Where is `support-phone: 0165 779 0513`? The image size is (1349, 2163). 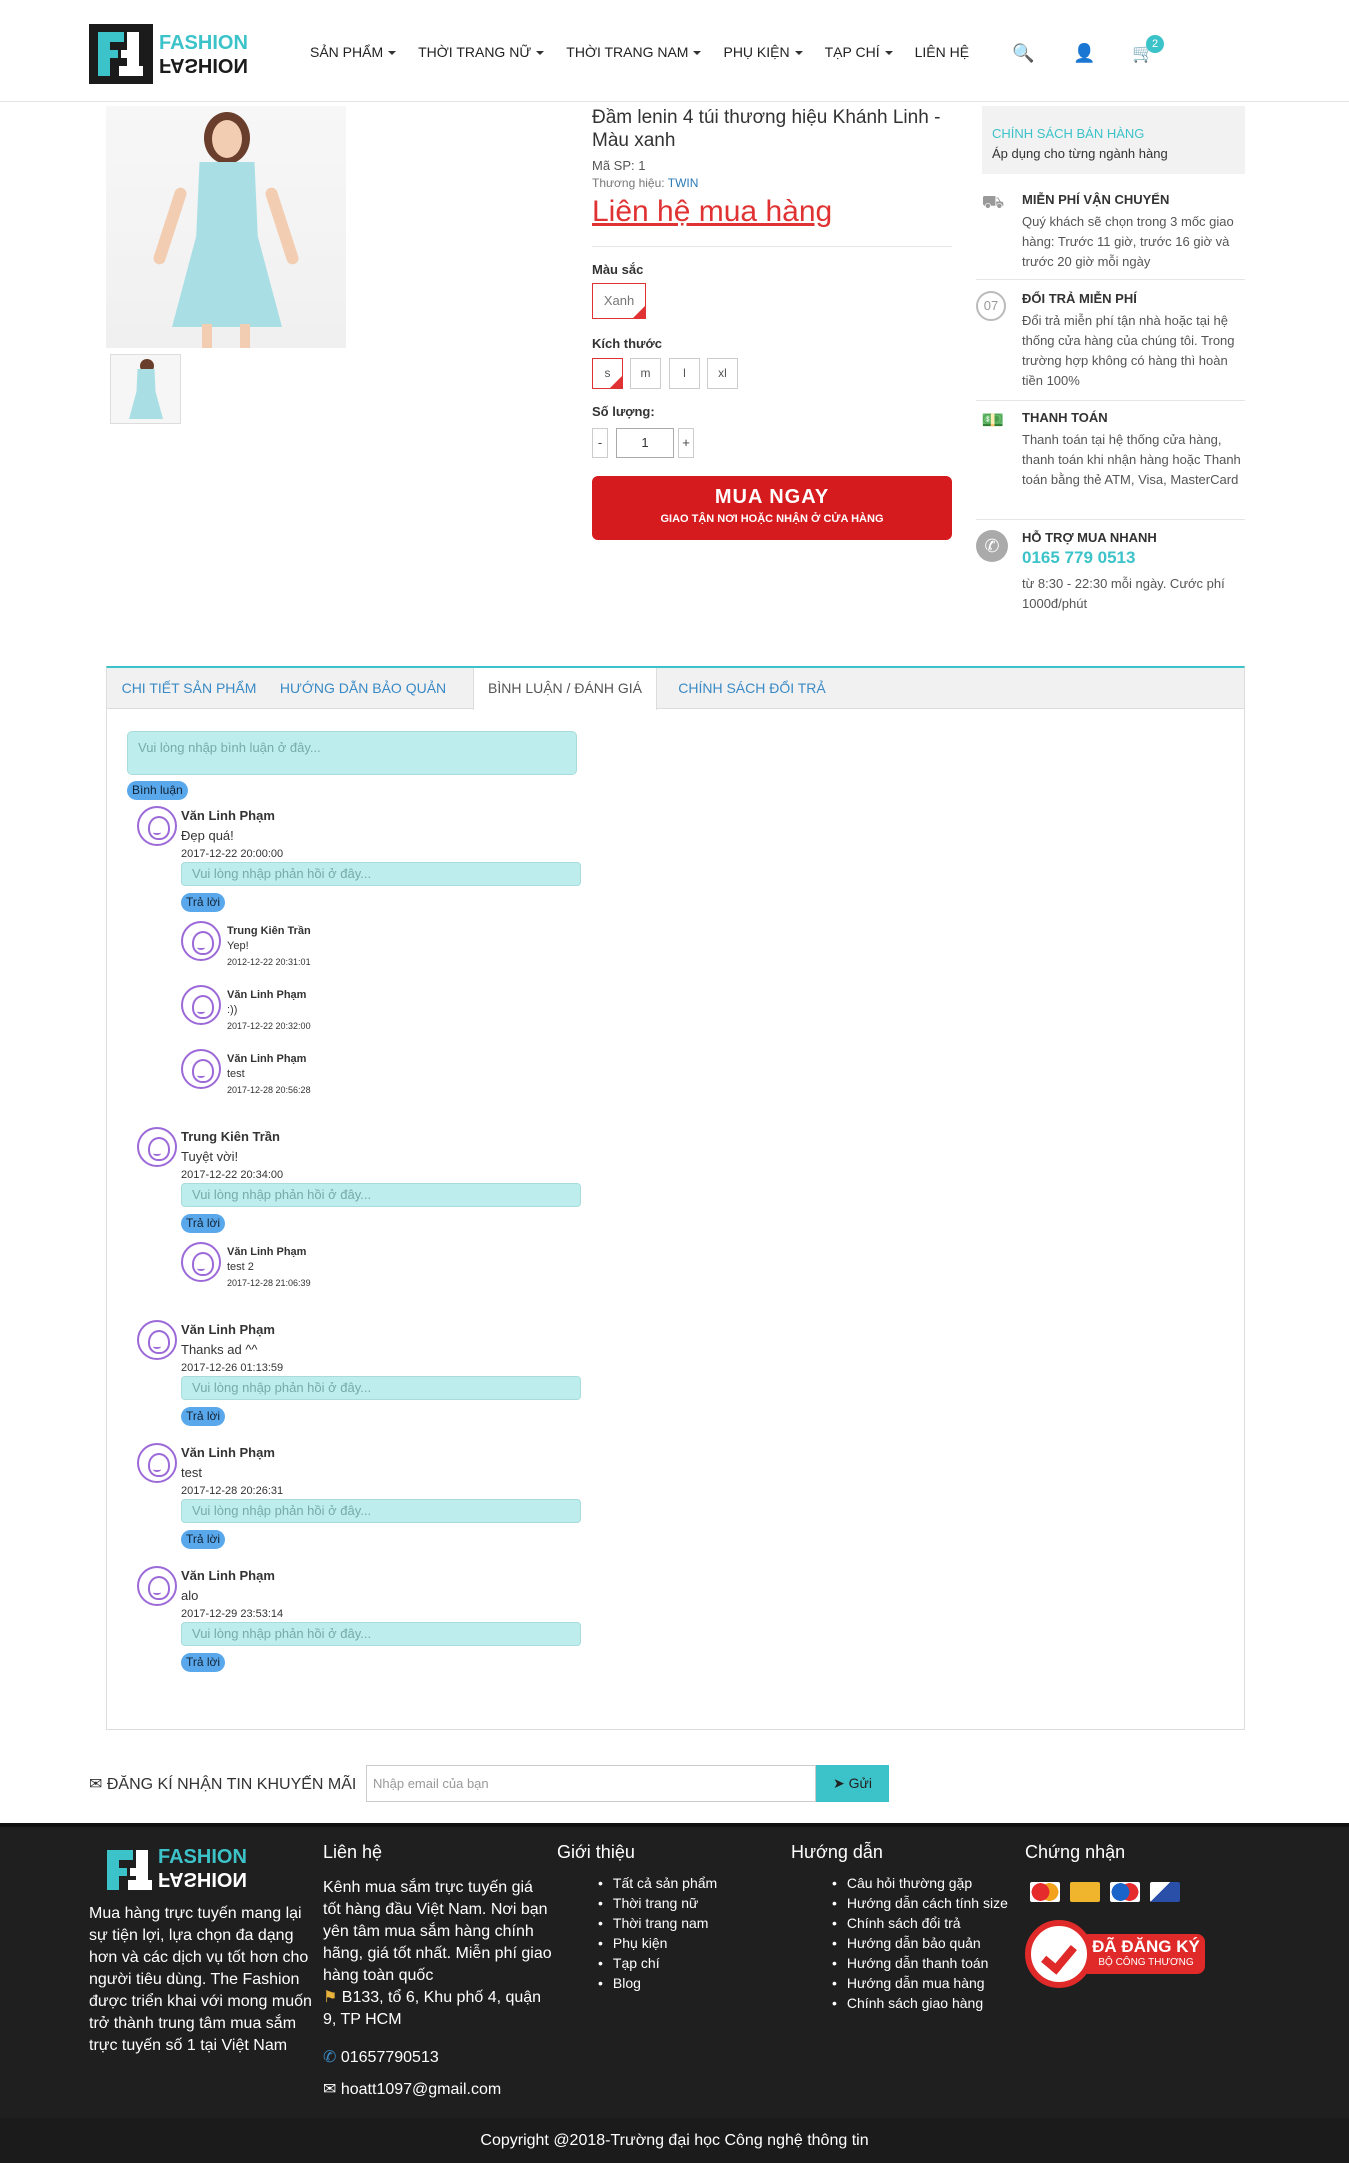 support-phone: 0165 779 0513 is located at coordinates (1078, 558).